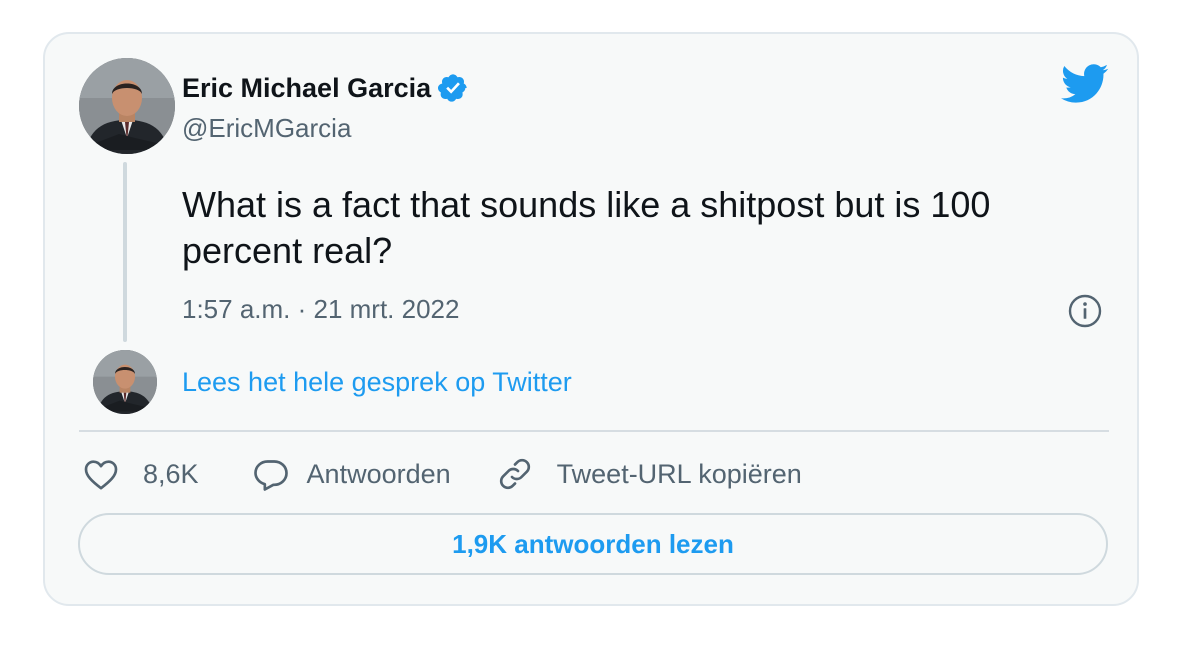  What do you see at coordinates (320, 309) in the screenshot?
I see `tweet-timestamp: 1:57 a.m. · 21 mrt. 2022` at bounding box center [320, 309].